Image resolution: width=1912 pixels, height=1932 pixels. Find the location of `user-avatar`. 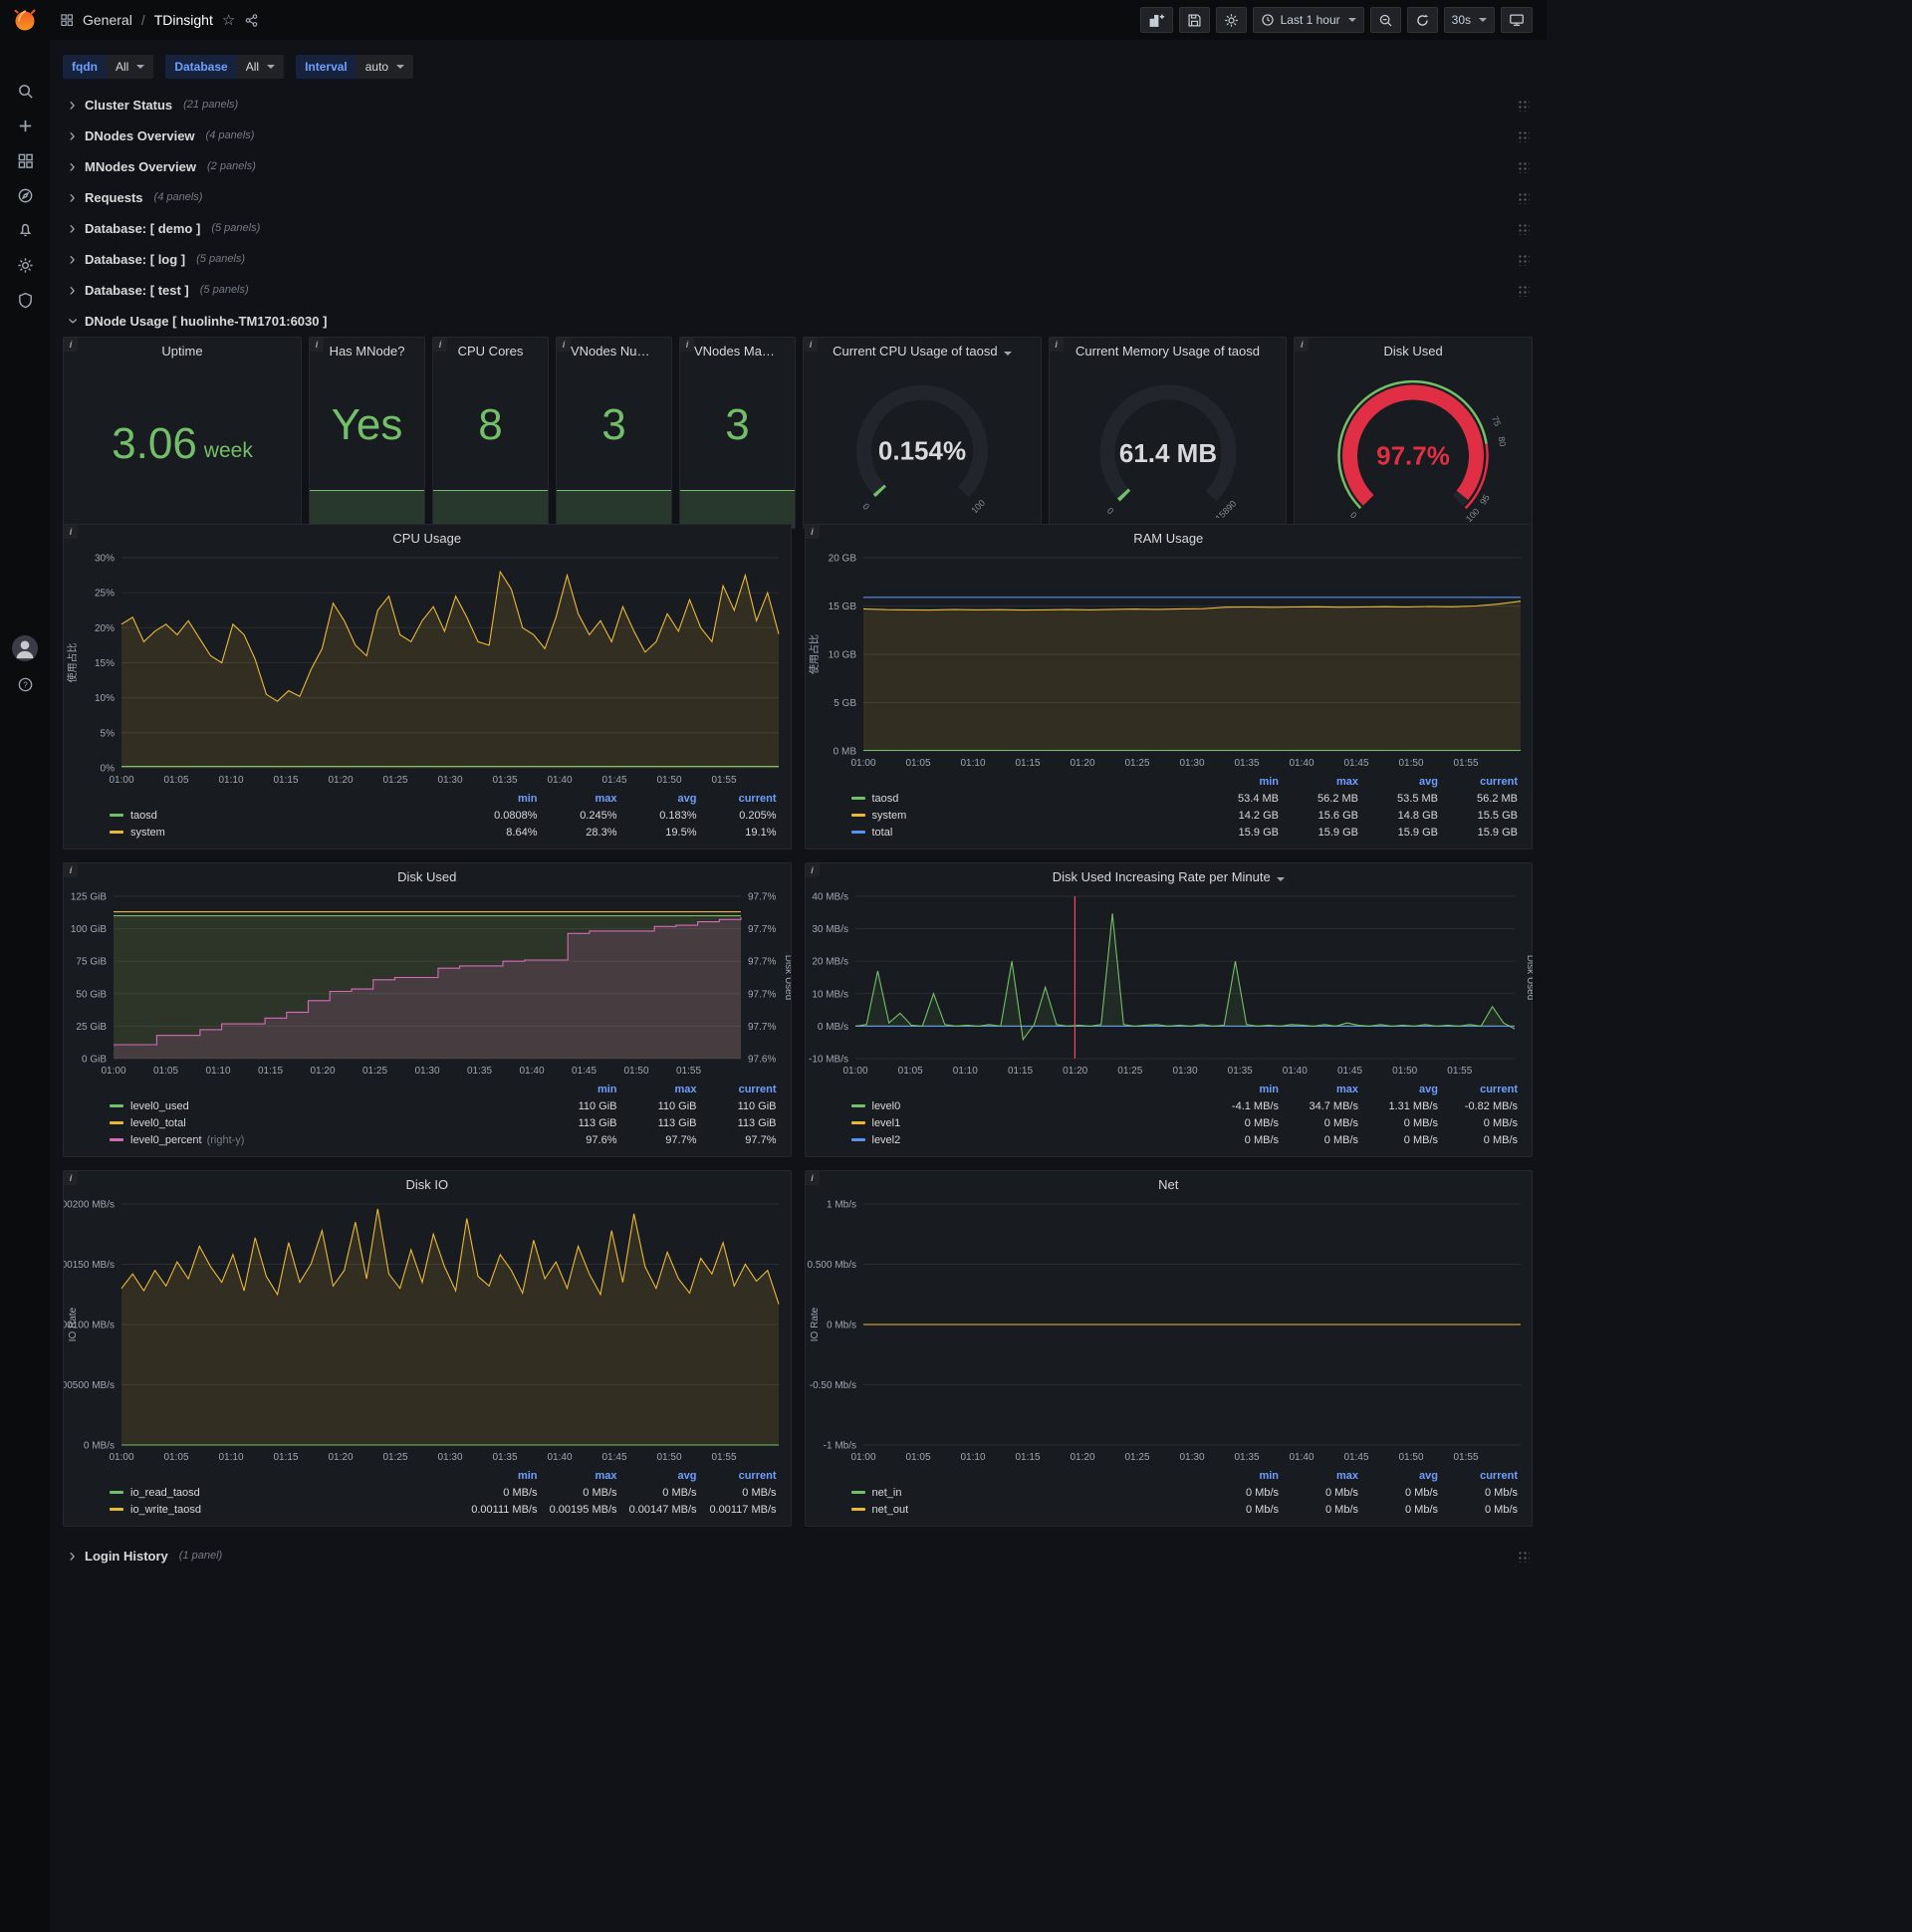

user-avatar is located at coordinates (25, 648).